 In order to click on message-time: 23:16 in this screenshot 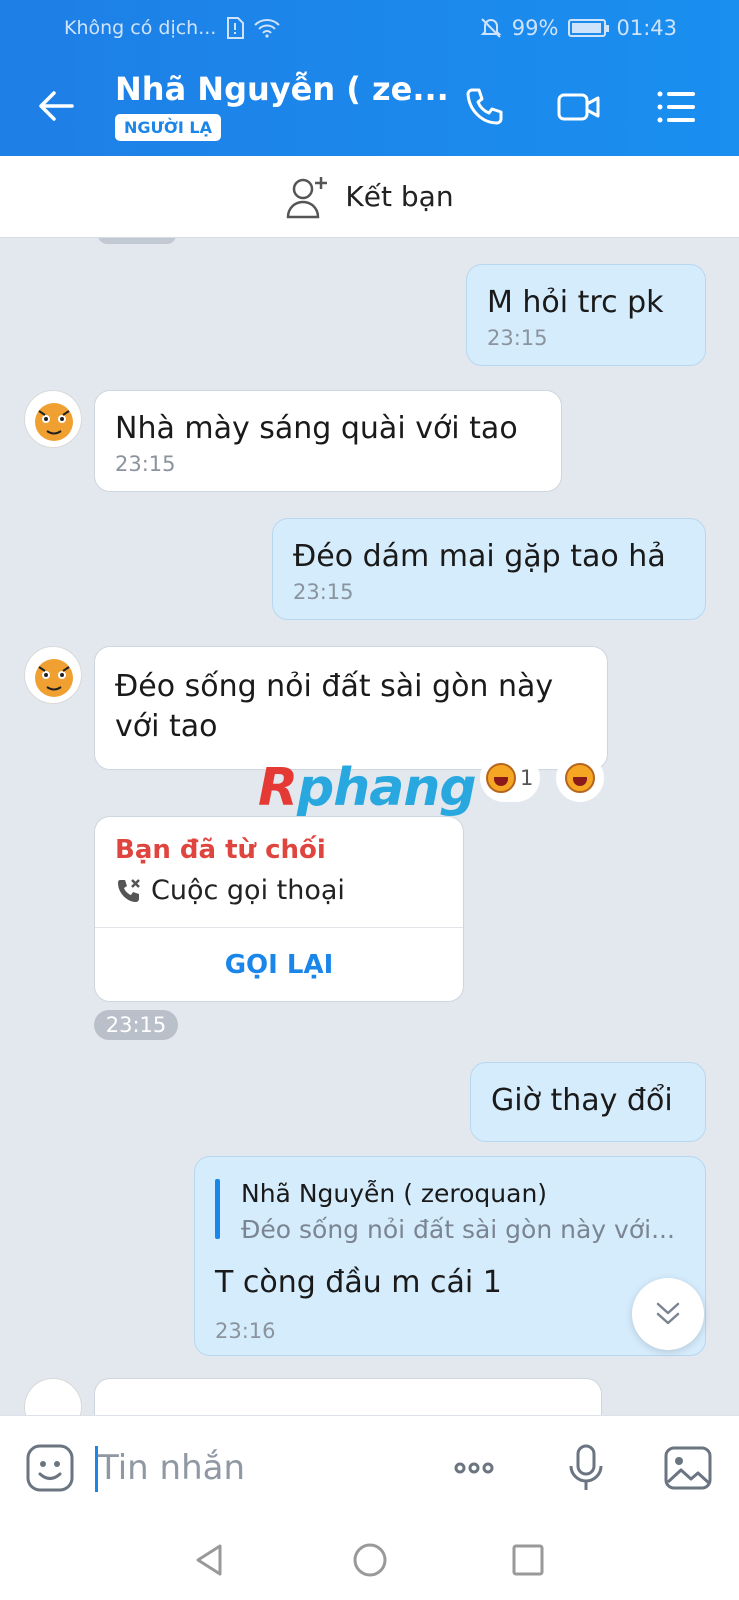, I will do `click(245, 1331)`.